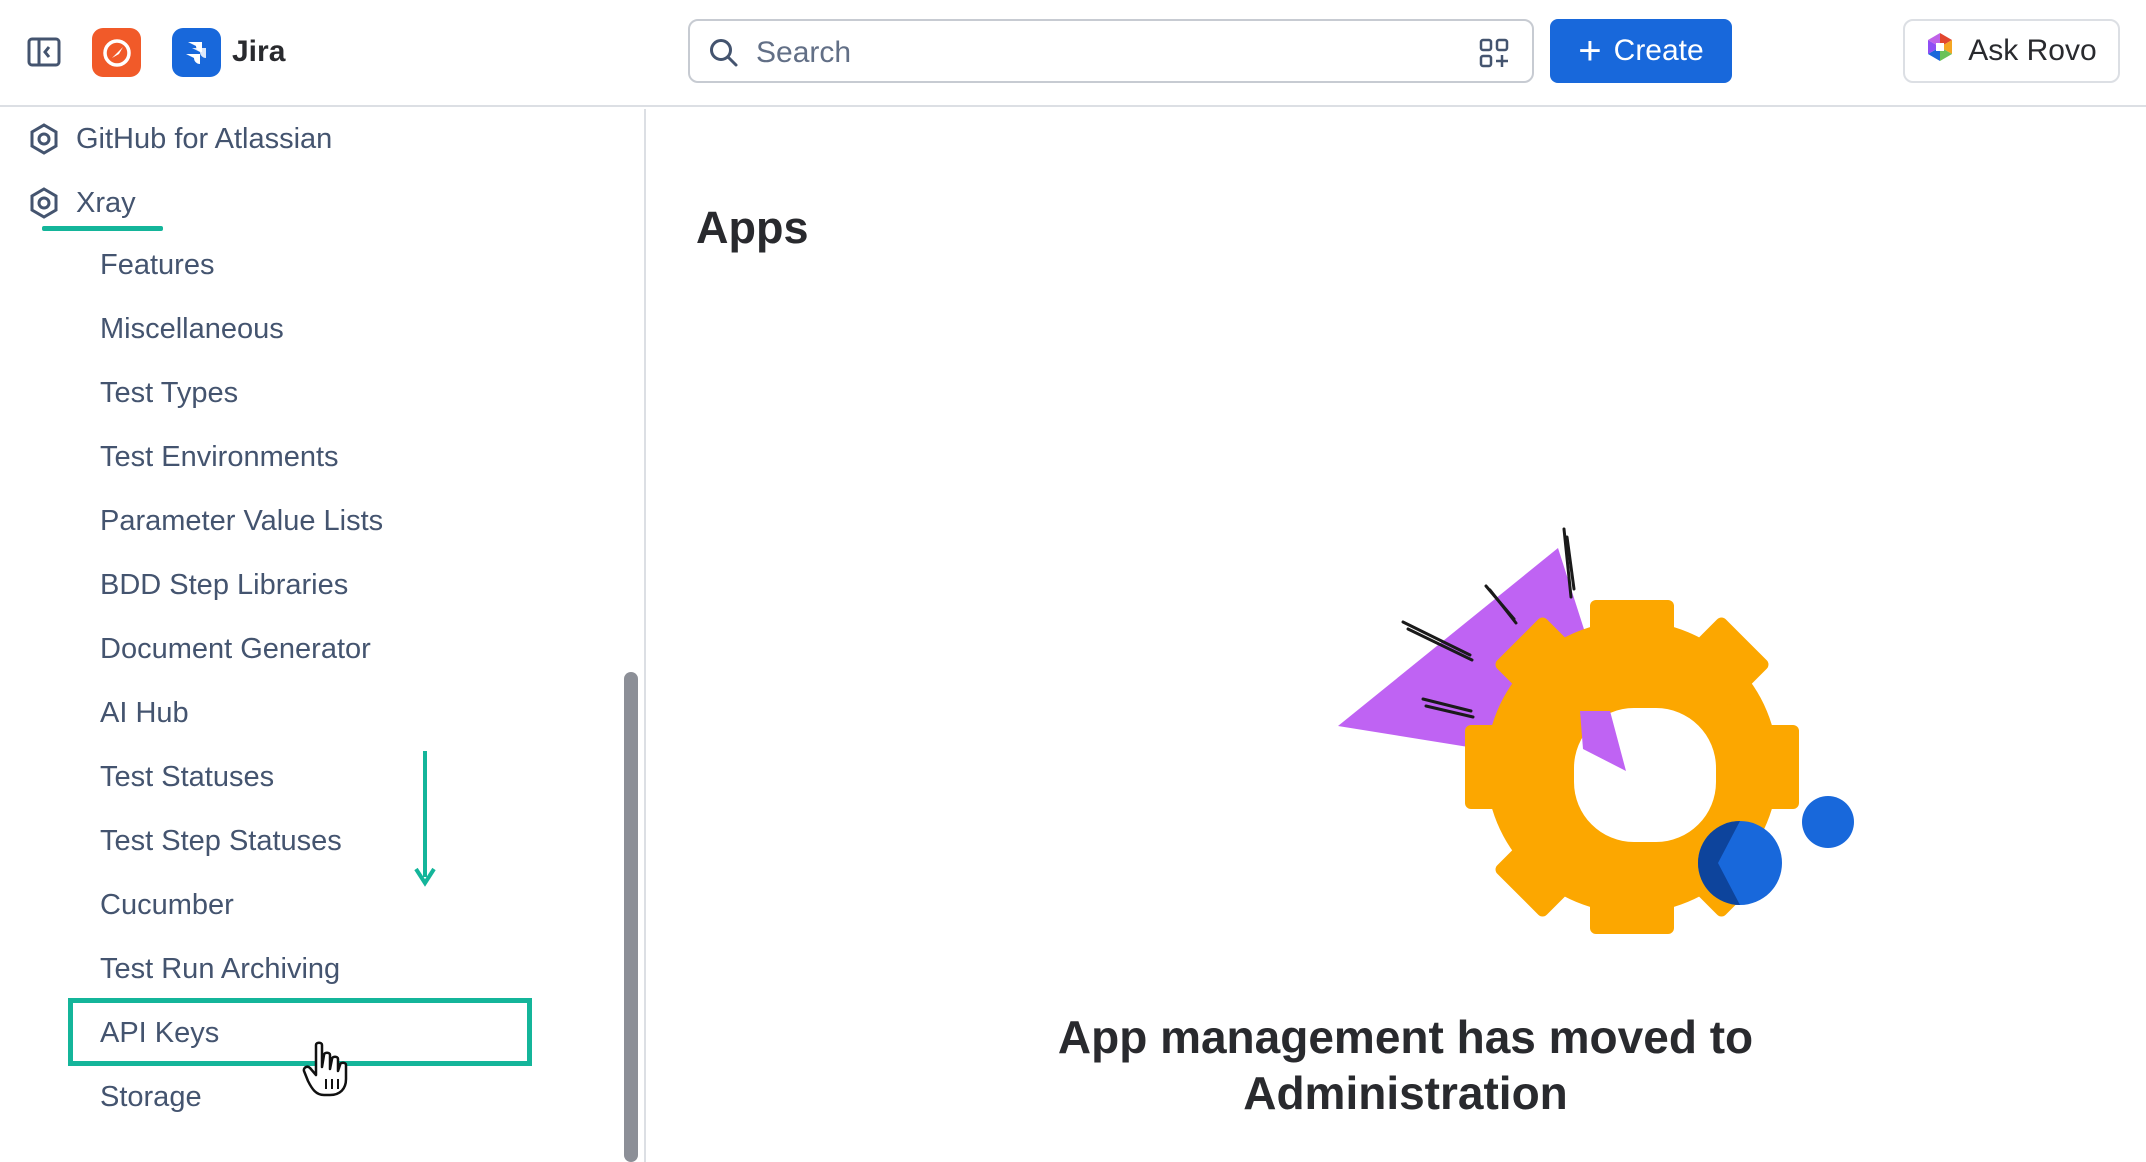 The width and height of the screenshot is (2146, 1162). What do you see at coordinates (1940, 51) in the screenshot?
I see `rovo-logo-icon` at bounding box center [1940, 51].